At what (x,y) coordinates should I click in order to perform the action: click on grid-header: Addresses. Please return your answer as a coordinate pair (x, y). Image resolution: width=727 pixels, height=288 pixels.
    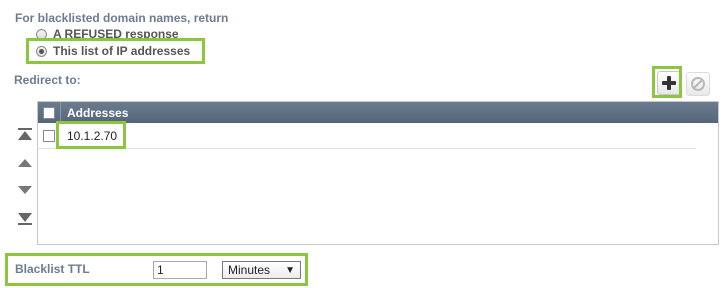
    Looking at the image, I should click on (378, 112).